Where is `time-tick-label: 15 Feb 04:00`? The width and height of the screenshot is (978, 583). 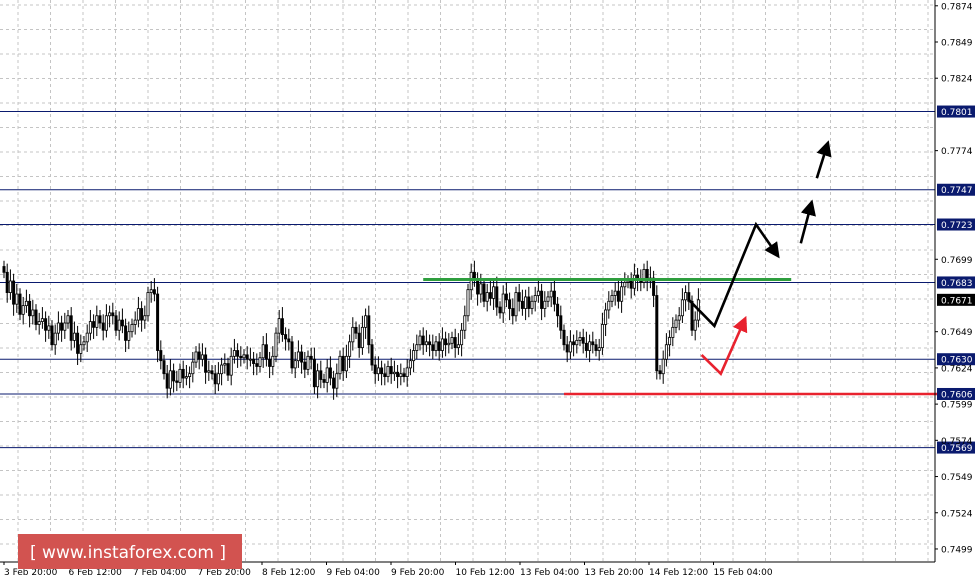 time-tick-label: 15 Feb 04:00 is located at coordinates (743, 573).